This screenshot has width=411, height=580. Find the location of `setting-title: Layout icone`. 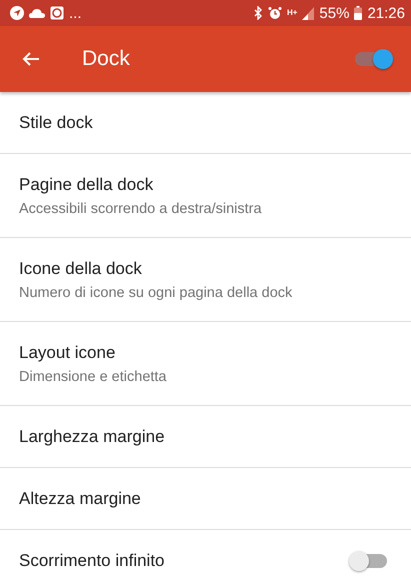

setting-title: Layout icone is located at coordinates (67, 352).